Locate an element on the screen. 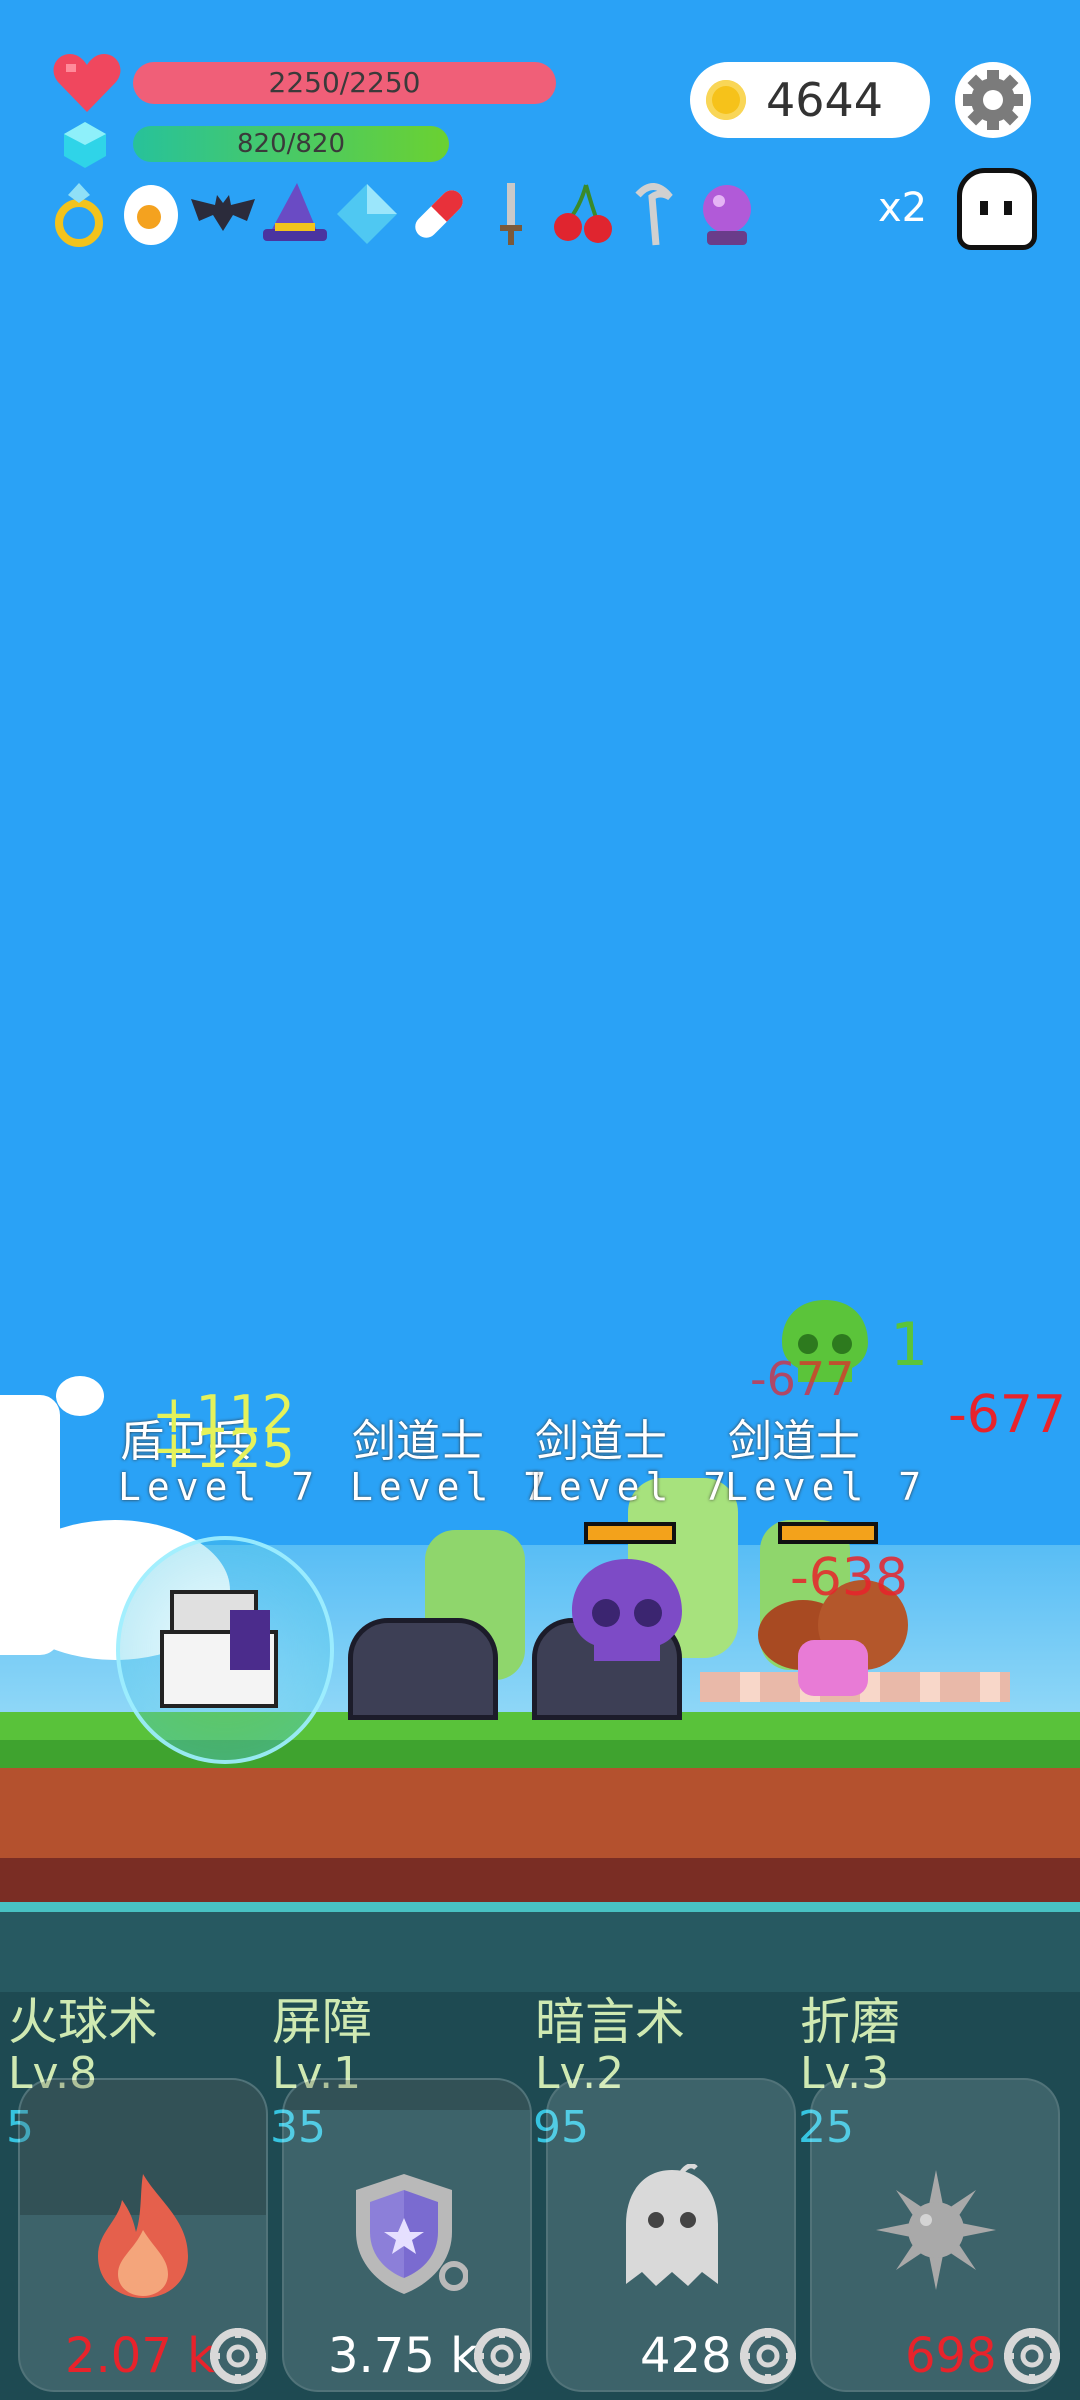  green-number: 1 is located at coordinates (909, 1345).